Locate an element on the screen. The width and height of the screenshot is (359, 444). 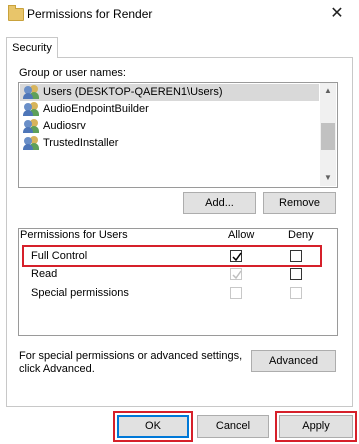
cancel-button: Cancel is located at coordinates (233, 426).